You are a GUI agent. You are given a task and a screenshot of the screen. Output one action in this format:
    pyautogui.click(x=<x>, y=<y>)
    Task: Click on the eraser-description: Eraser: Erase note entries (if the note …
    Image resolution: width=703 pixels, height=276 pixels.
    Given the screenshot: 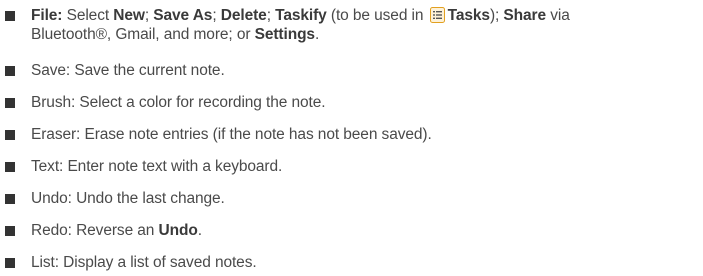 What is the action you would take?
    pyautogui.click(x=231, y=134)
    